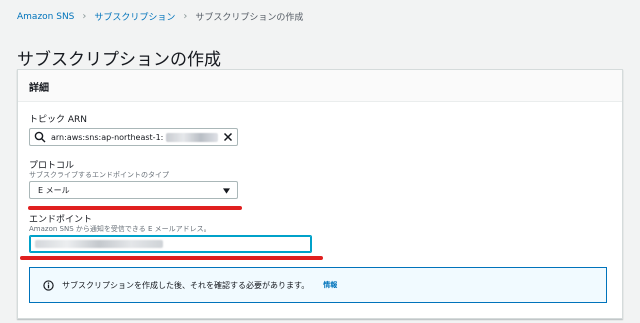 The height and width of the screenshot is (323, 640). What do you see at coordinates (320, 86) in the screenshot?
I see `details-header: 詳細` at bounding box center [320, 86].